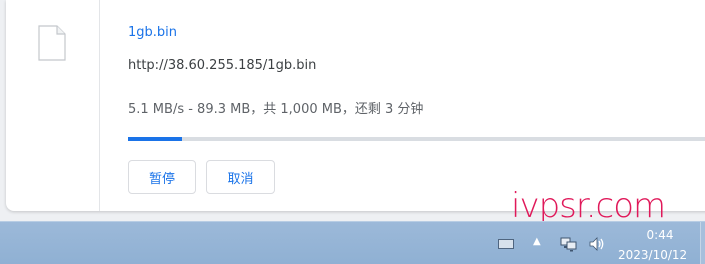  Describe the element at coordinates (152, 32) in the screenshot. I see `file-name-link: 1gb.bin` at that location.